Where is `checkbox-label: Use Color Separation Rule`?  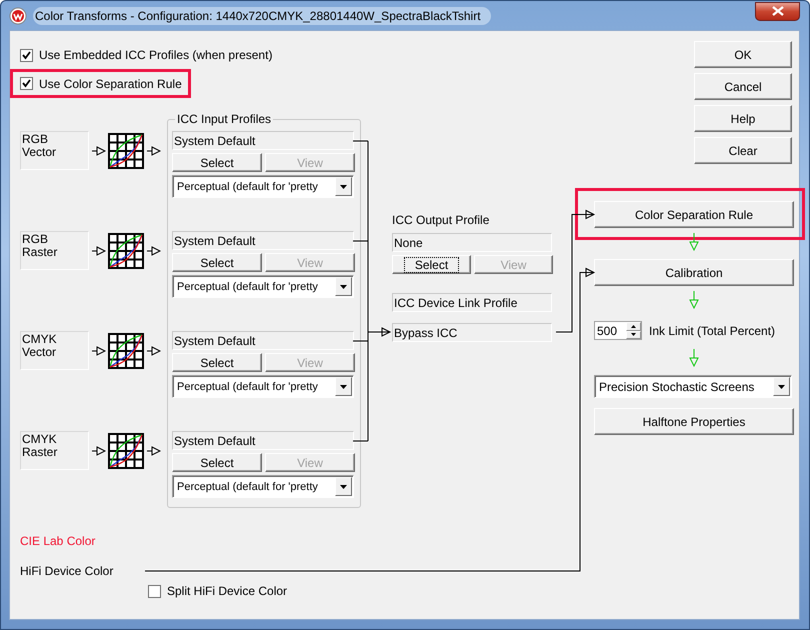
checkbox-label: Use Color Separation Rule is located at coordinates (110, 83).